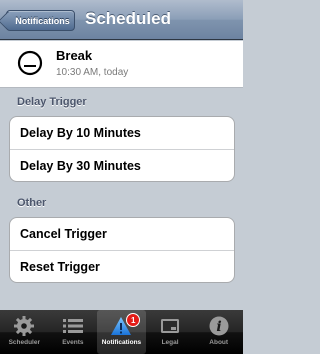  I want to click on schedule-time: 10:30 AM, today, so click(92, 72).